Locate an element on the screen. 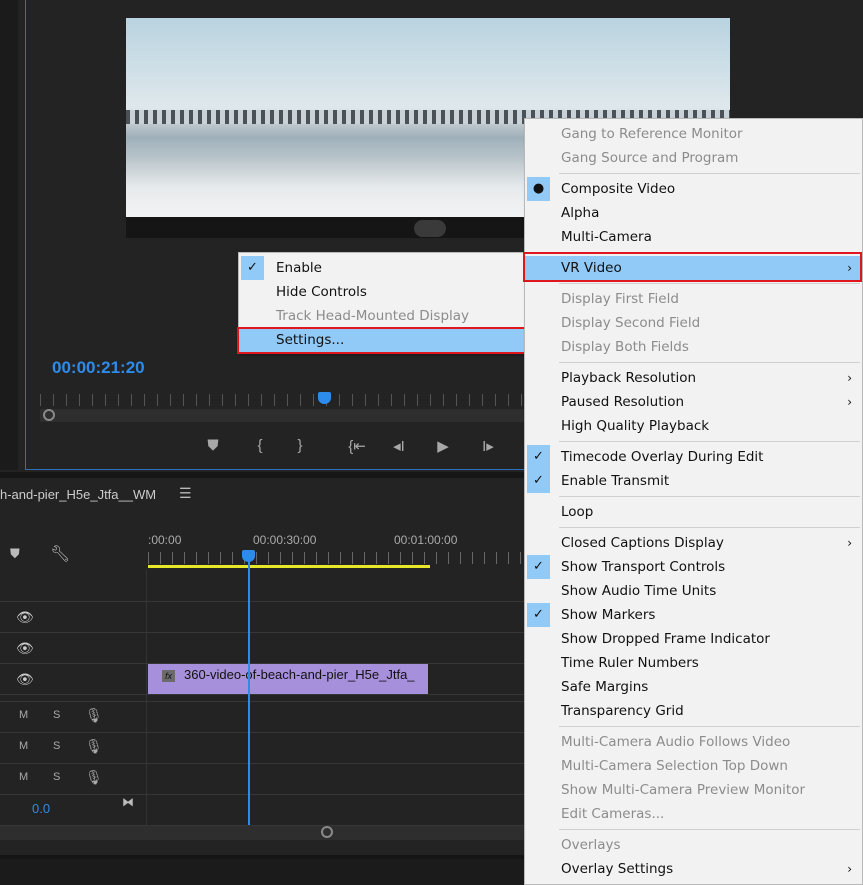 The height and width of the screenshot is (885, 863). menu-item-label: Enable Transmit is located at coordinates (615, 481).